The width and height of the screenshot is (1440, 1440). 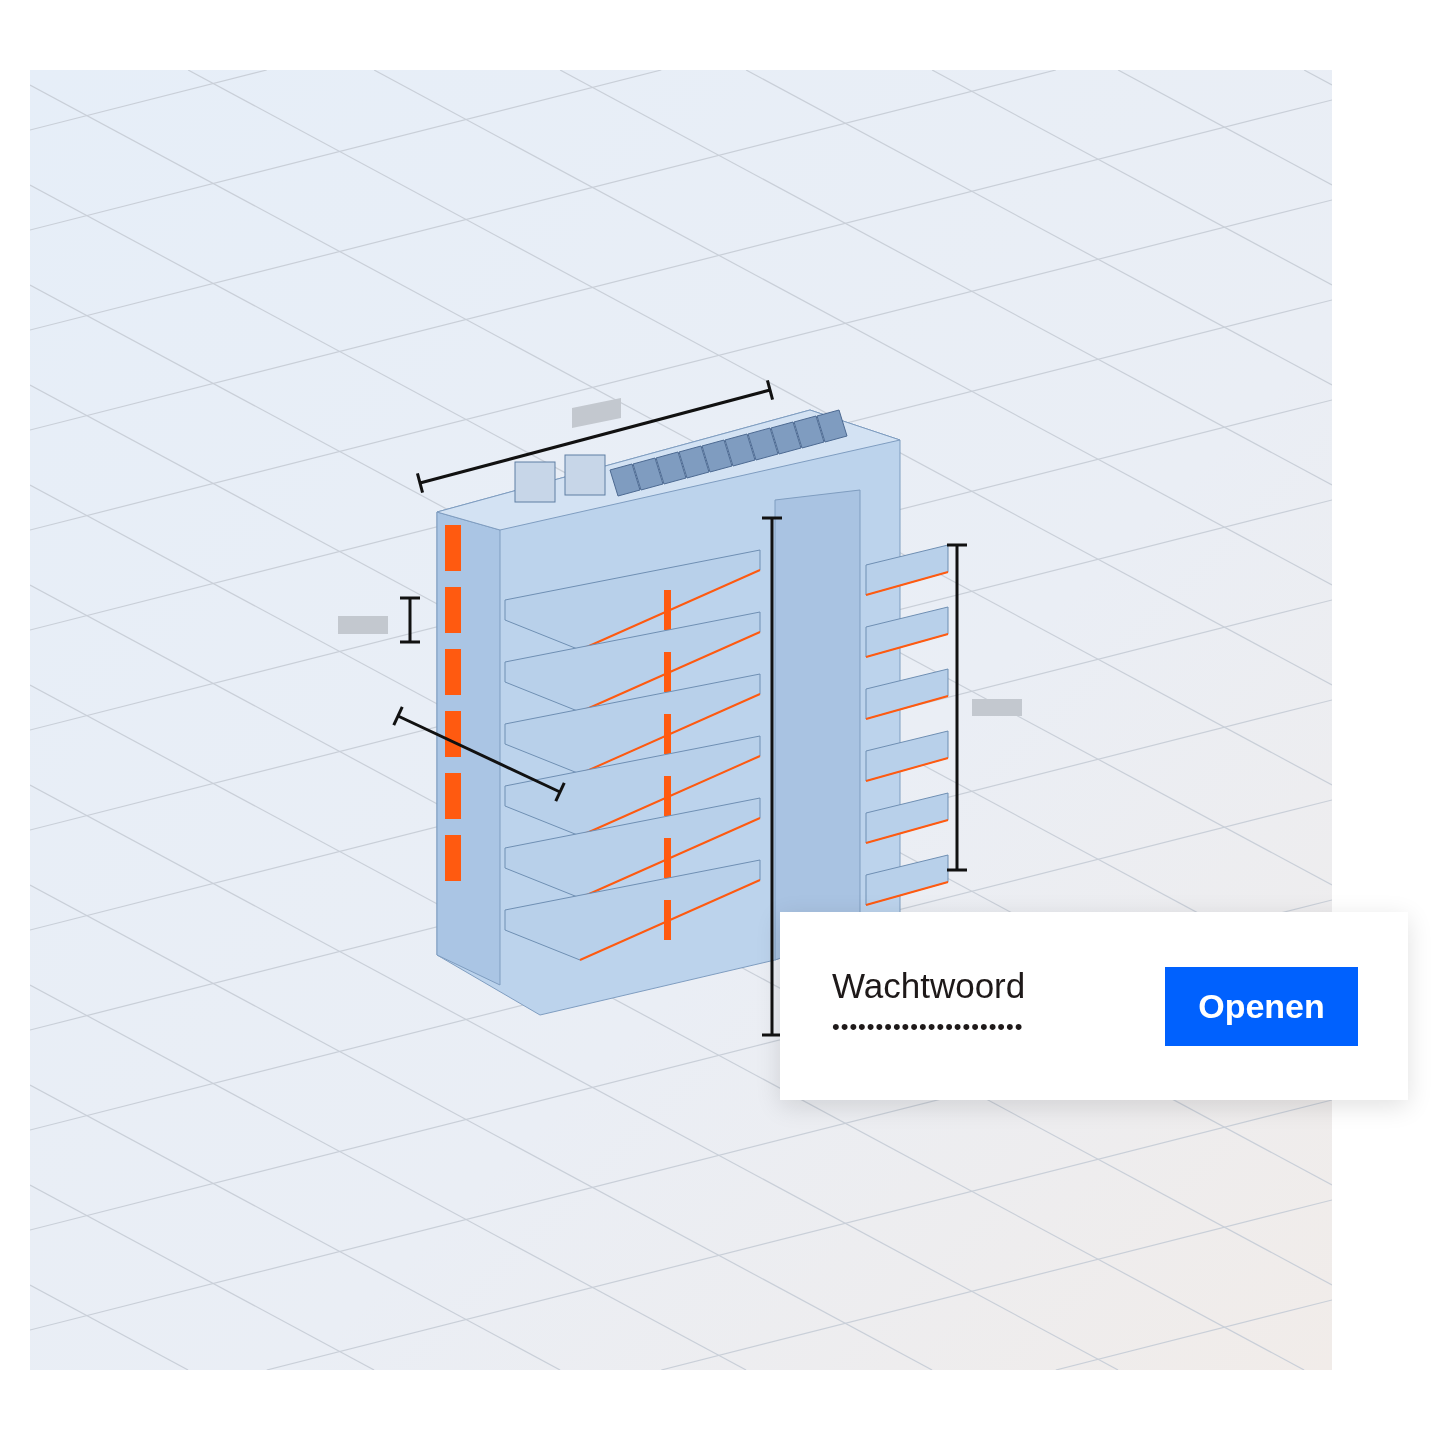 What do you see at coordinates (1261, 1006) in the screenshot?
I see `open-button: Openen` at bounding box center [1261, 1006].